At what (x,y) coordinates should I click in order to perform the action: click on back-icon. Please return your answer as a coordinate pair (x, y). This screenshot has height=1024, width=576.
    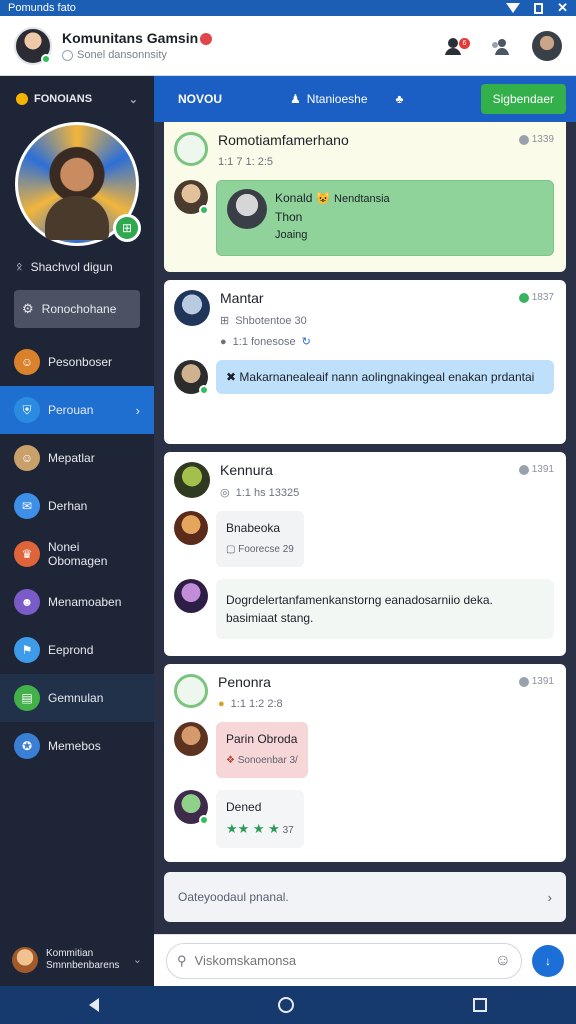
    Looking at the image, I should click on (94, 1005).